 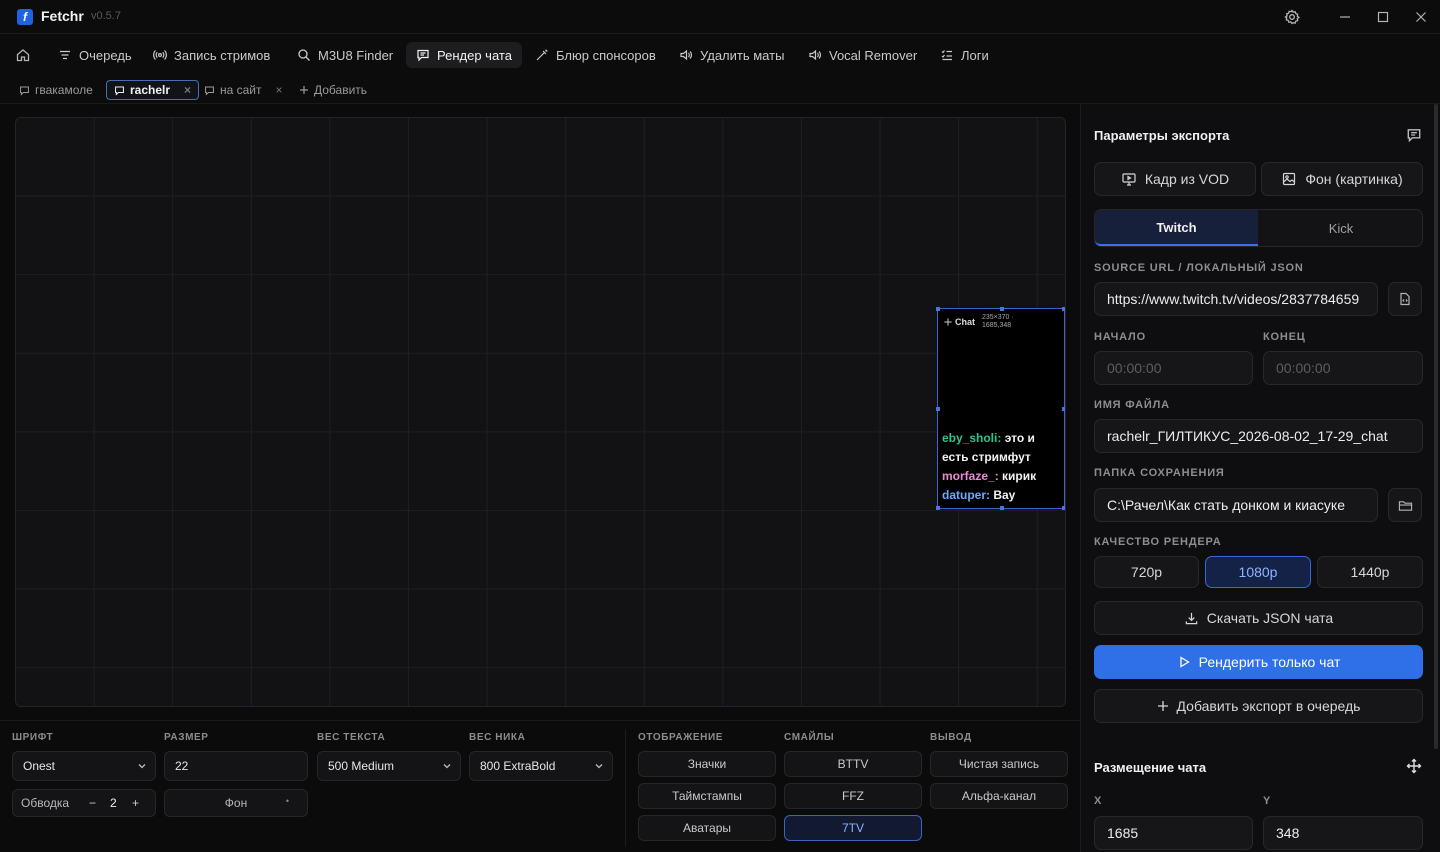 I want to click on tab-label: гвакамоле, so click(x=64, y=90).